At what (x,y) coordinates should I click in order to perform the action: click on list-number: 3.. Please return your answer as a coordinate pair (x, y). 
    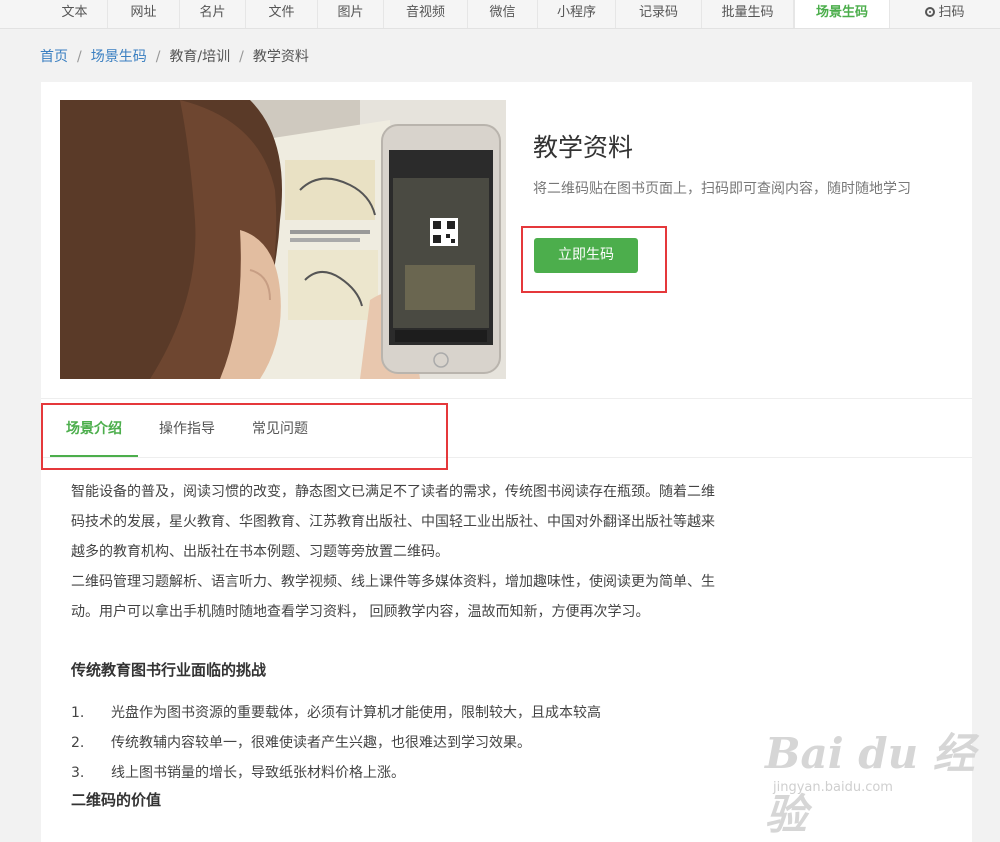
    Looking at the image, I should click on (78, 773).